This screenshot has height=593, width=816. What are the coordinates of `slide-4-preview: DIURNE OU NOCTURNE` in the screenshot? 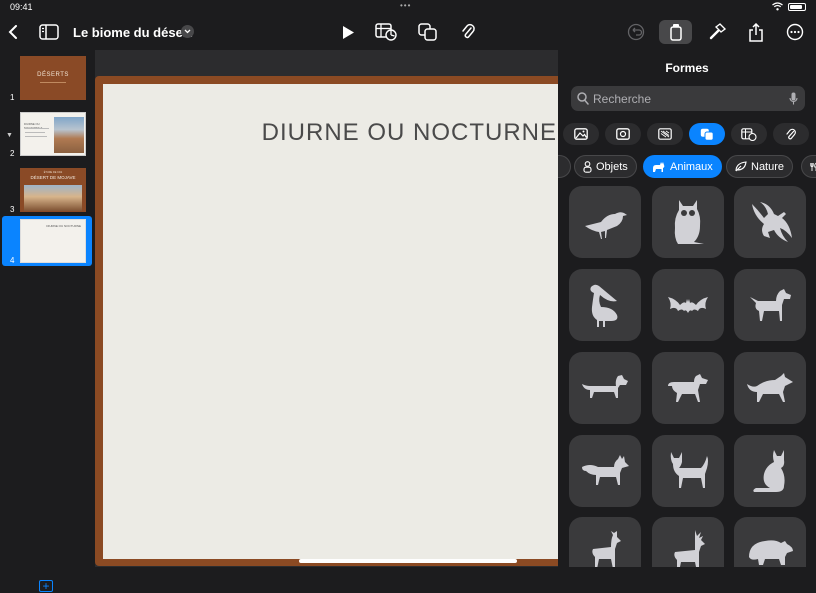 It's located at (53, 241).